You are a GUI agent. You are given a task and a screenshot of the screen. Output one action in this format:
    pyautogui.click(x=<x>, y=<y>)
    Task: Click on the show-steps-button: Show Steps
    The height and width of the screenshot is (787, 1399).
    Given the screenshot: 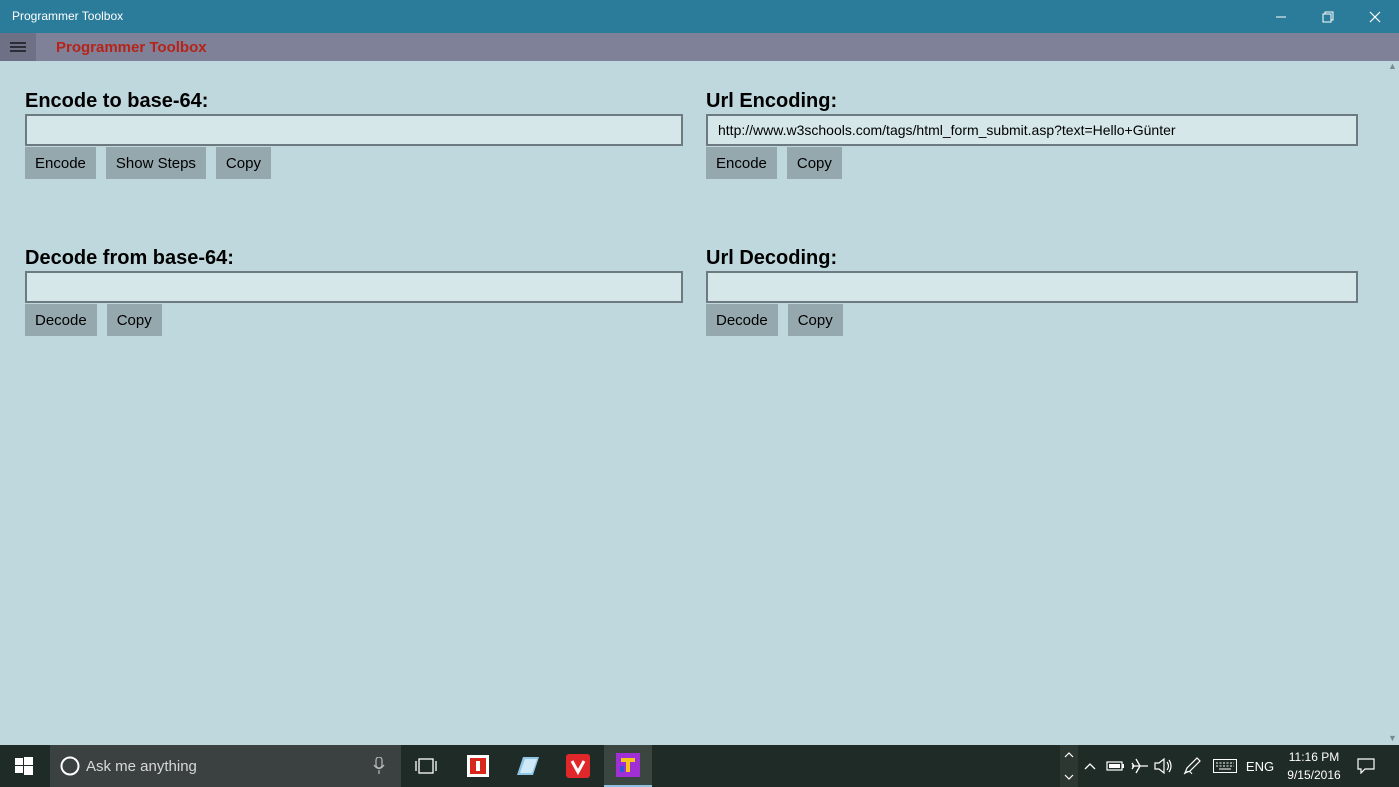 What is the action you would take?
    pyautogui.click(x=155, y=163)
    